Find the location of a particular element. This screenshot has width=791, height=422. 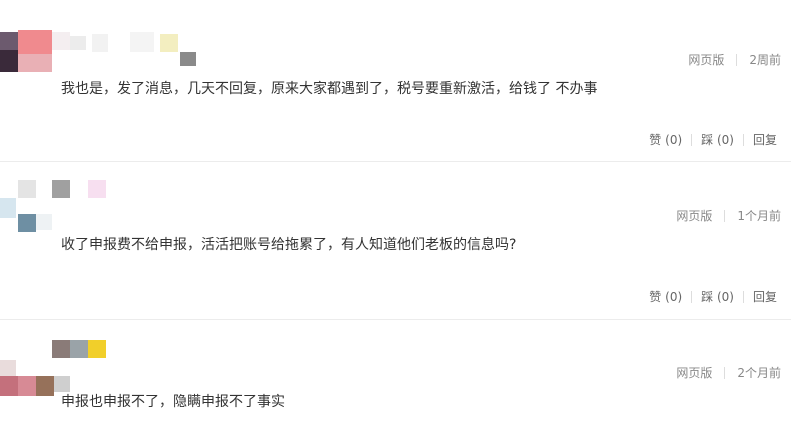

comment-meta: 网页版 2周前 is located at coordinates (734, 59).